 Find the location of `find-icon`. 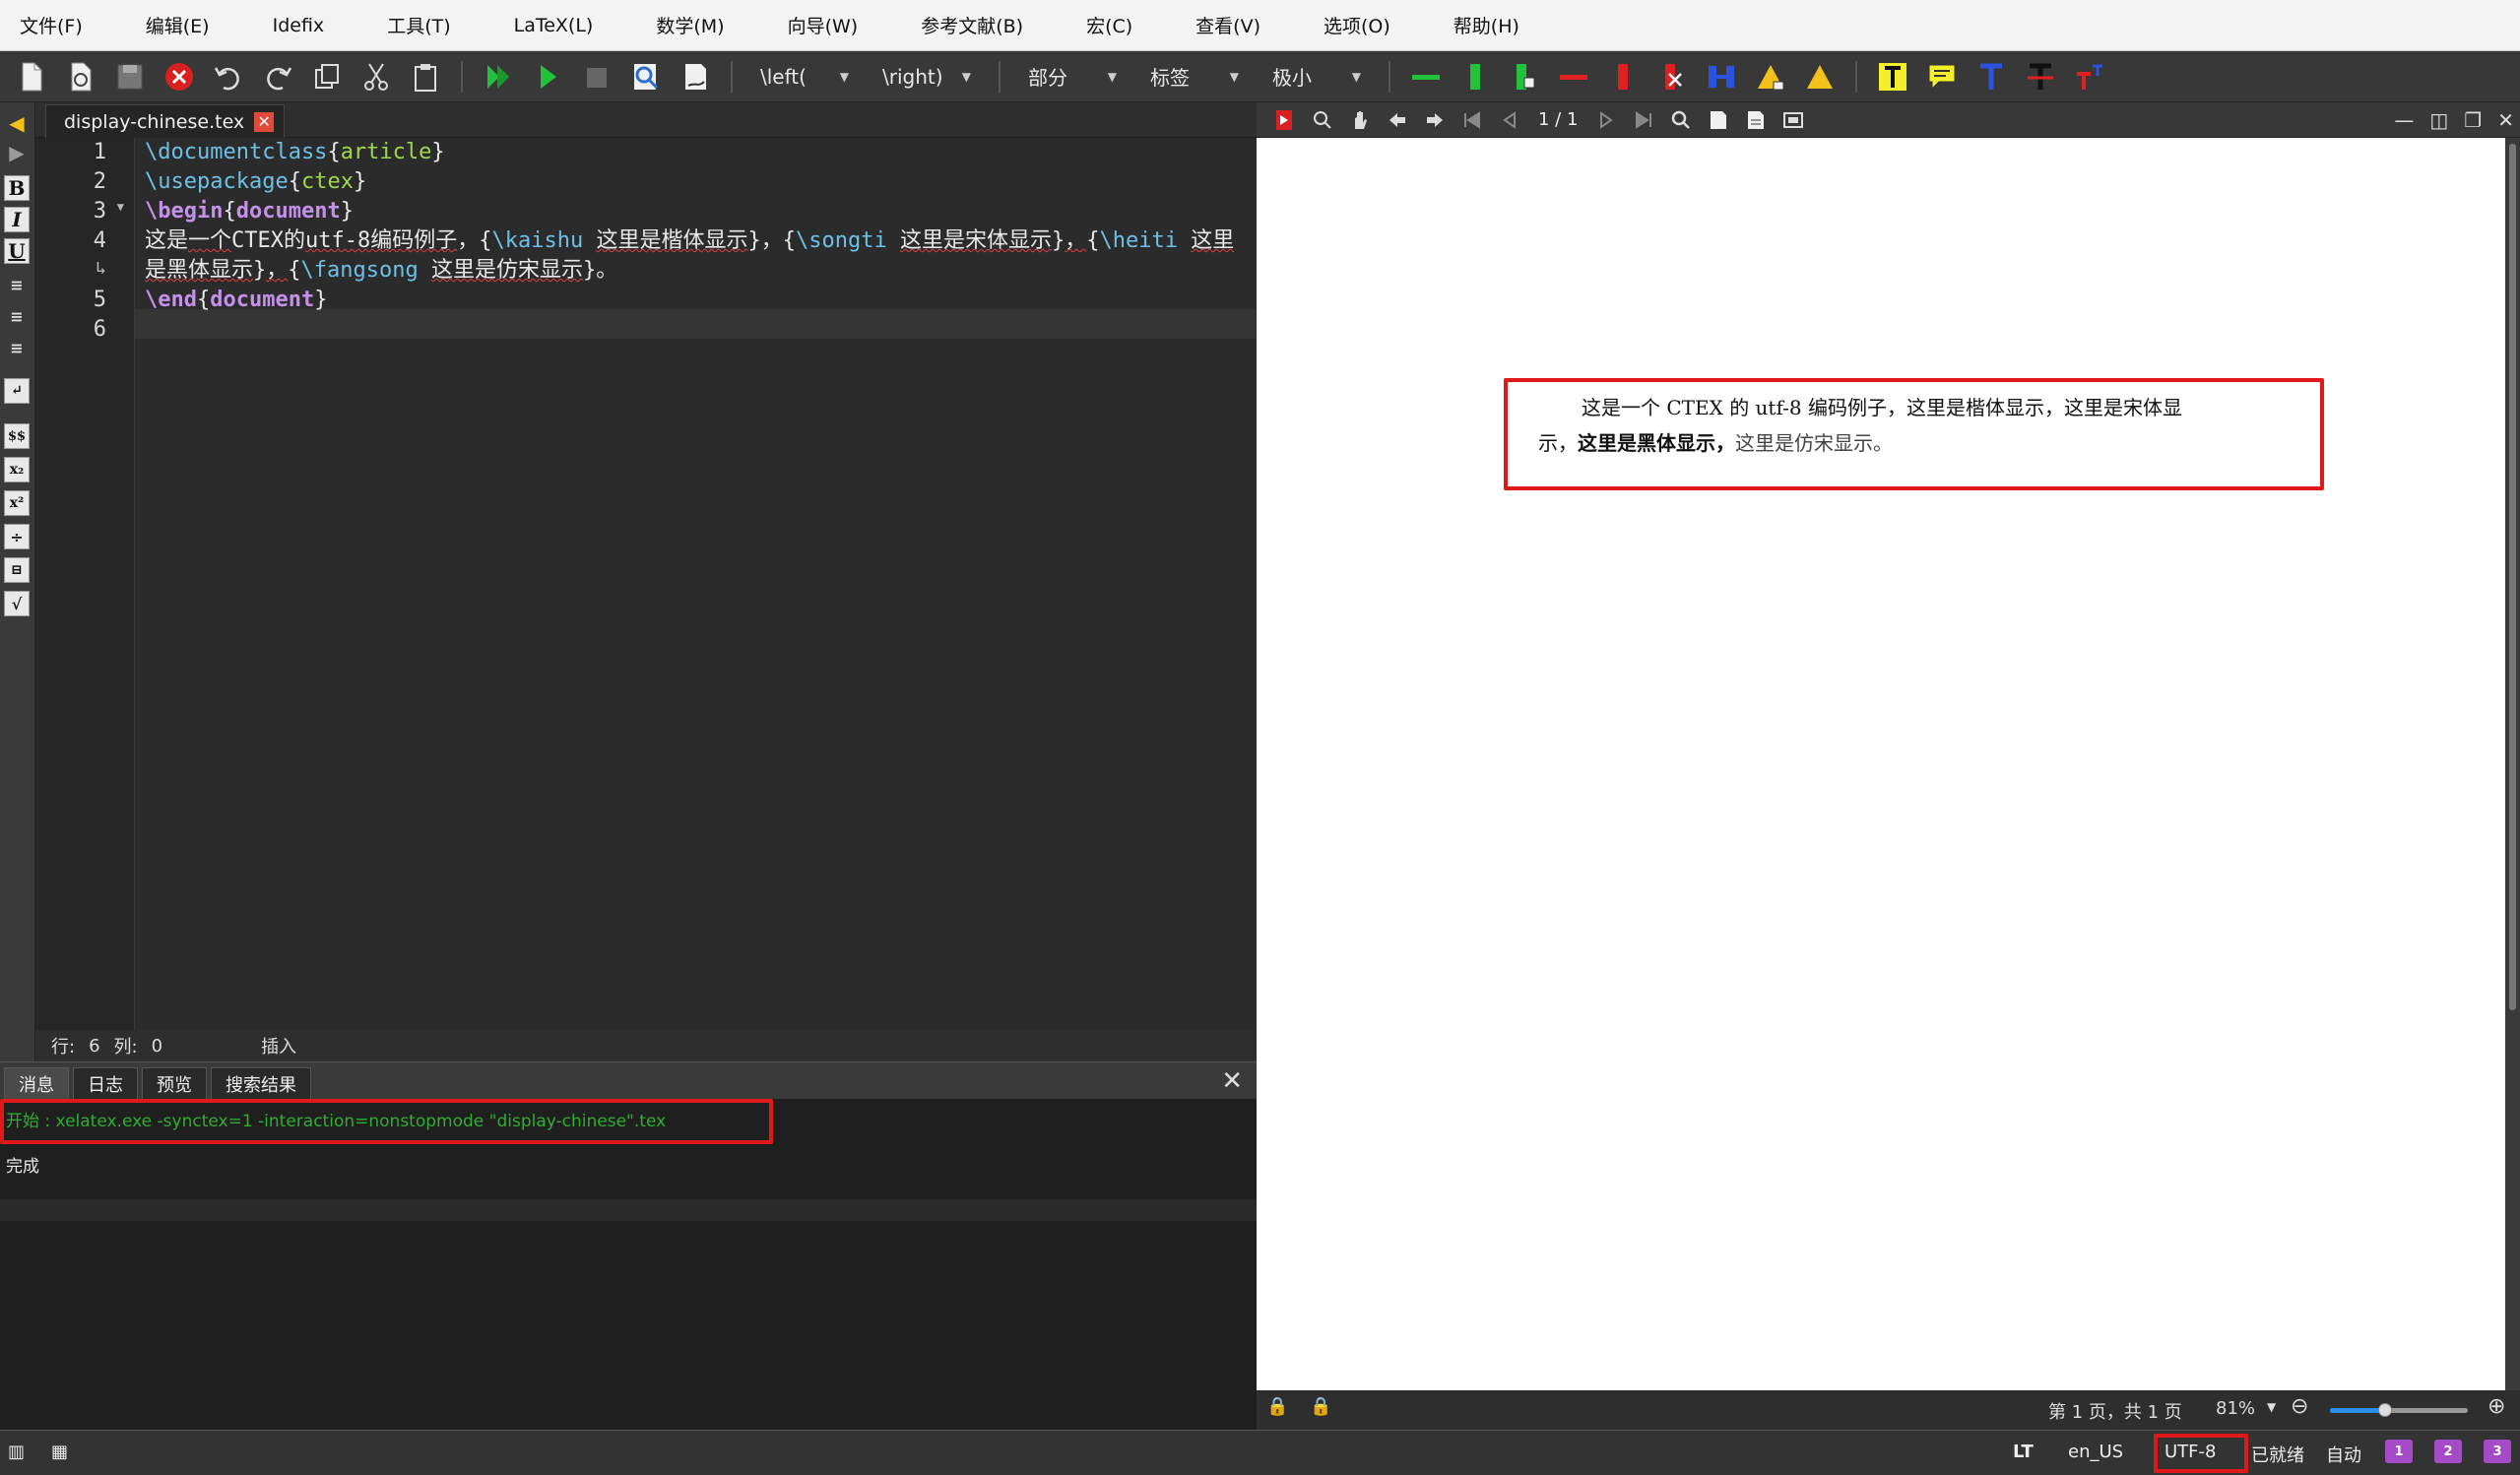

find-icon is located at coordinates (1681, 120).